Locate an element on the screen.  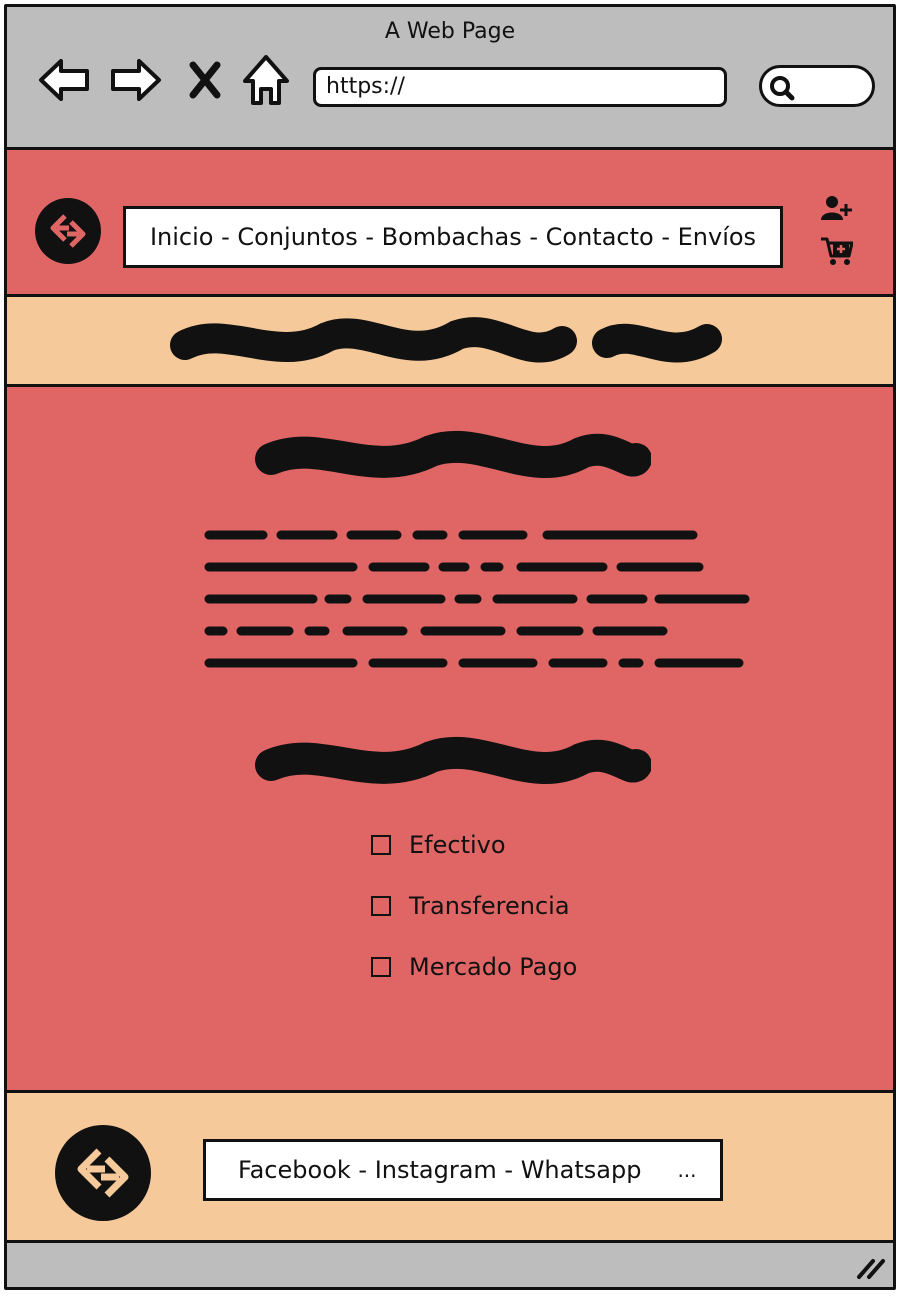
back-arrow-icon is located at coordinates (64, 80).